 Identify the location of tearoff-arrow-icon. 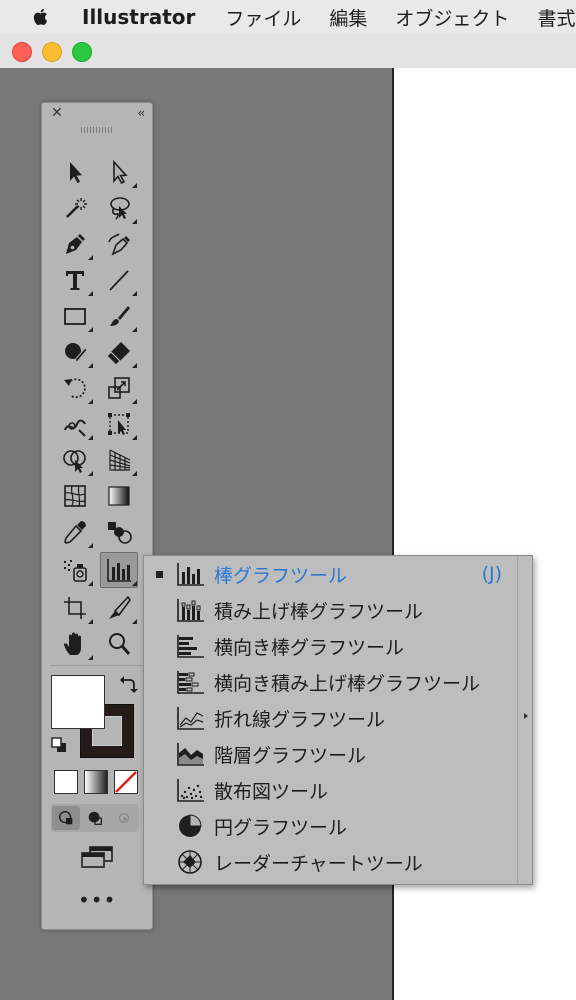
(526, 716).